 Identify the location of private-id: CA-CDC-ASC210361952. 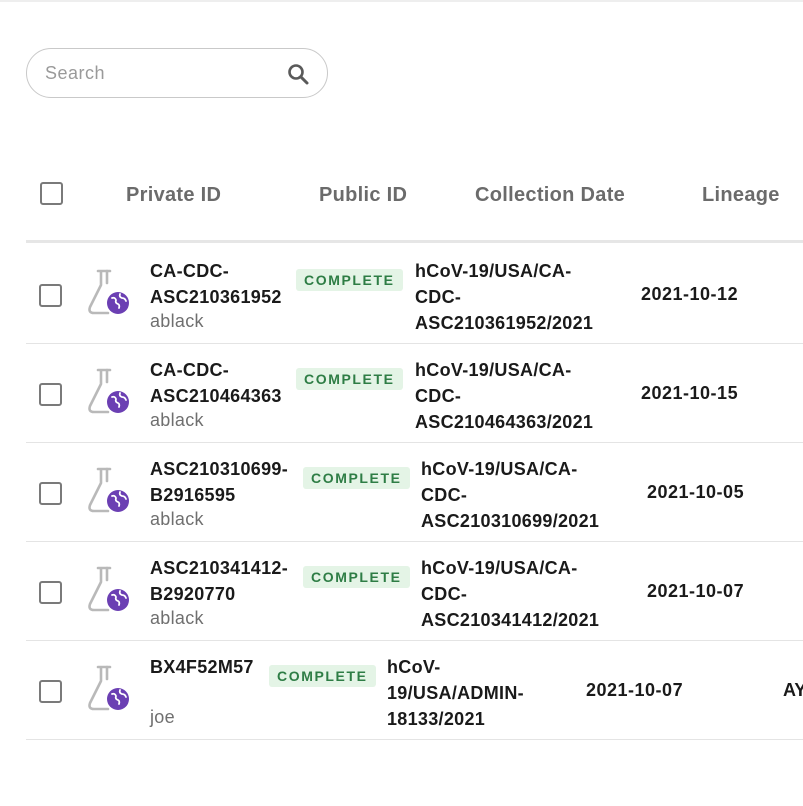
(216, 284).